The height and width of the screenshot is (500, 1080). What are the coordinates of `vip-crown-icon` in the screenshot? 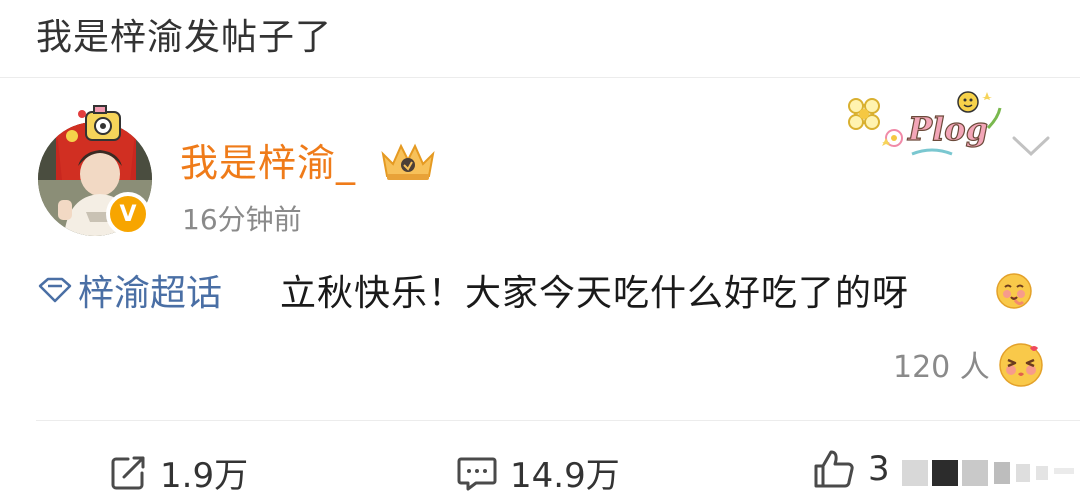 It's located at (408, 160).